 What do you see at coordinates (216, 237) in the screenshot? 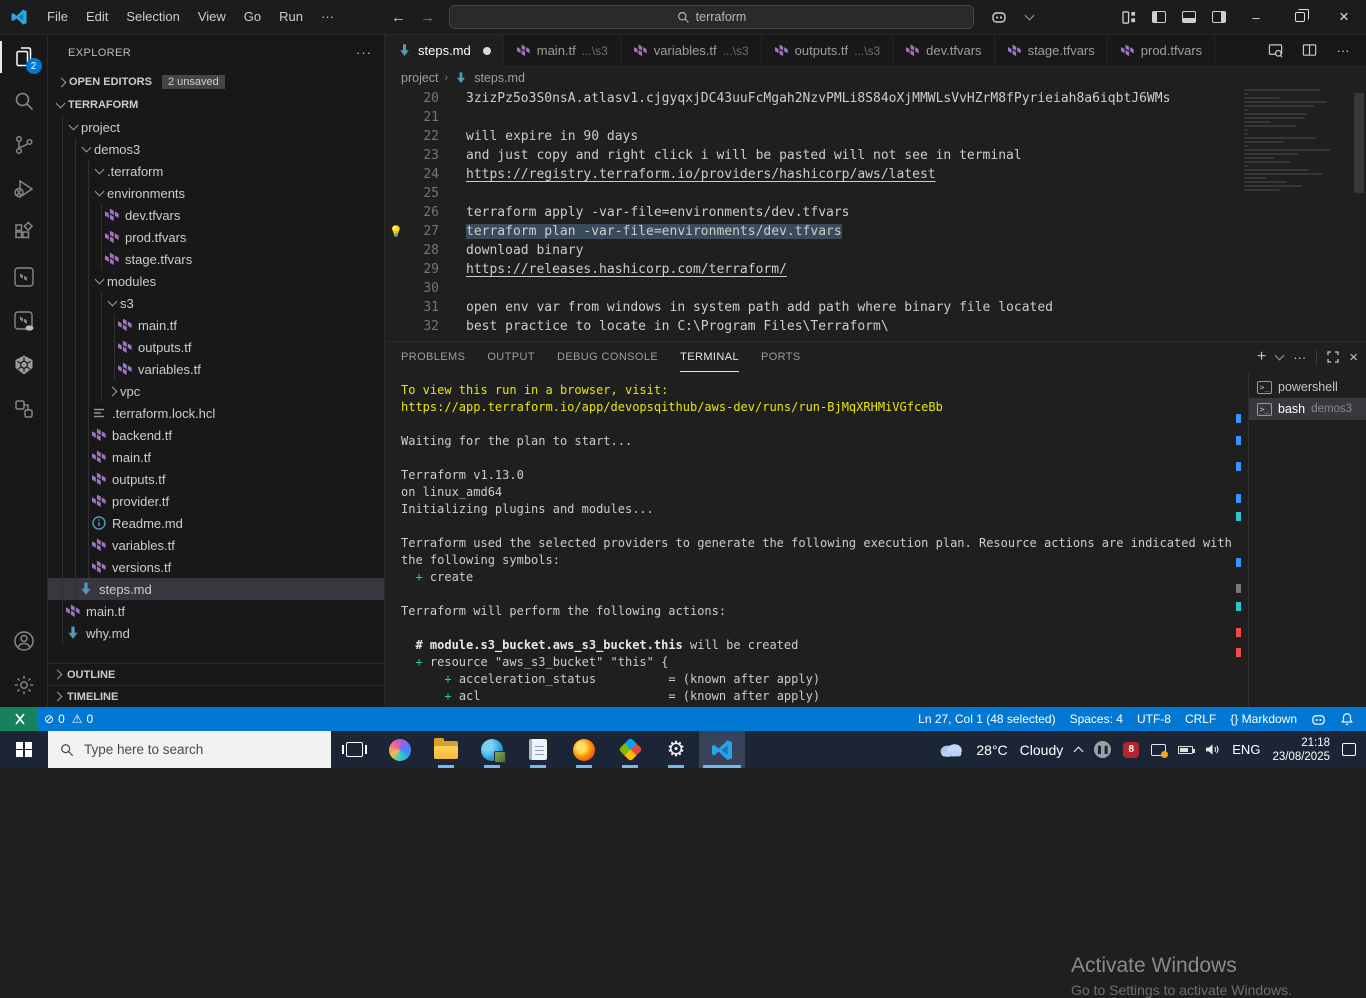
I see `tree-item-prod.tfvars: prod.tfvars` at bounding box center [216, 237].